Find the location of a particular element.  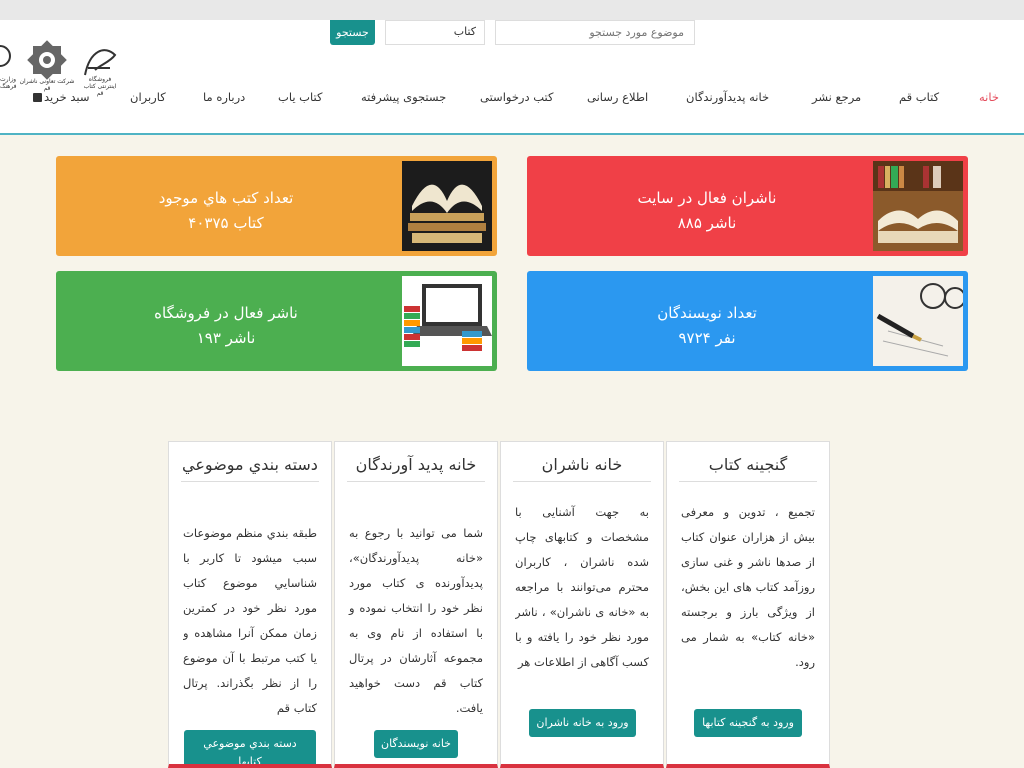

search-input is located at coordinates (595, 32).